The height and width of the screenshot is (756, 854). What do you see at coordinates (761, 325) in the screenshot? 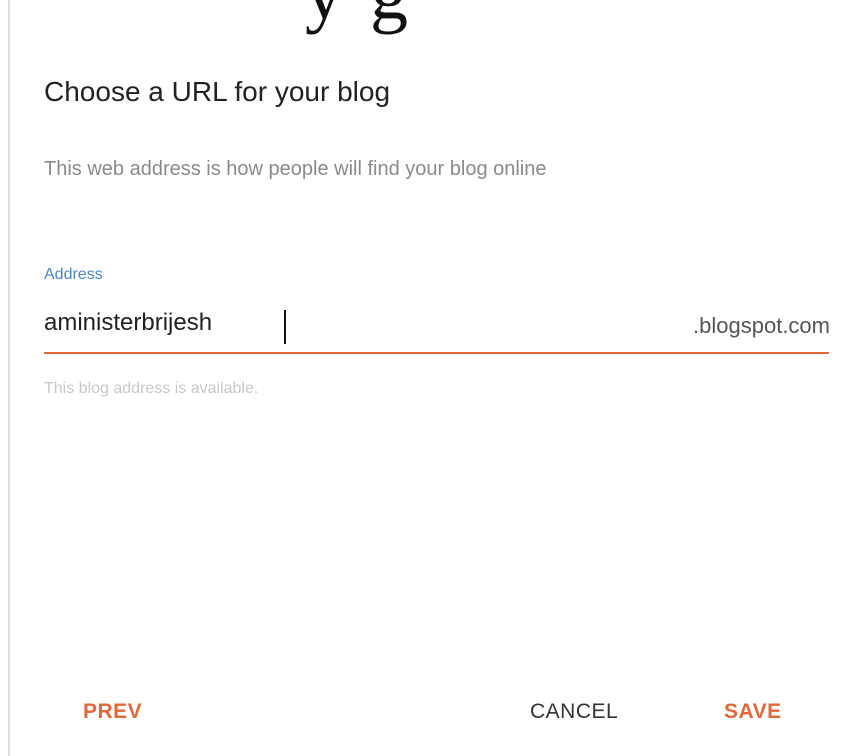
I see `domain-suffix: .blogspot.com` at bounding box center [761, 325].